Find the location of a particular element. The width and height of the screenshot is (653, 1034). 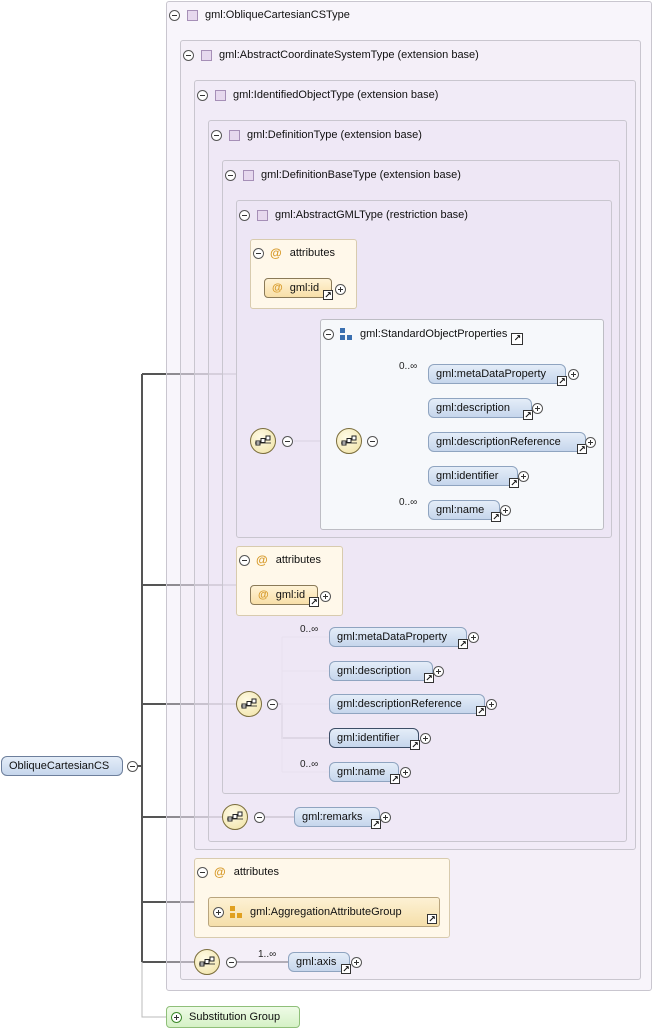

element-remarks: gml:remarks ↗ is located at coordinates (337, 818).